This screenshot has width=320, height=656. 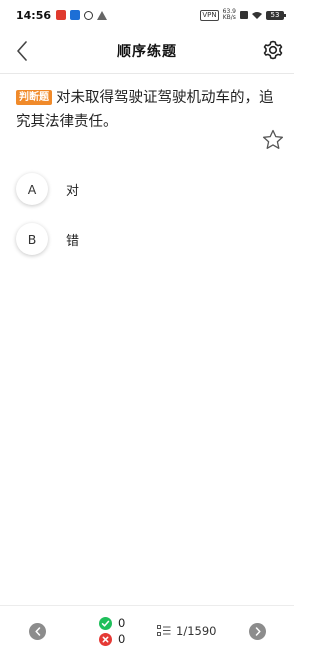 I want to click on question-stem: 判断题 对未取得驾驶证驾驶机动车的，追究其法律责任。, so click(x=147, y=110).